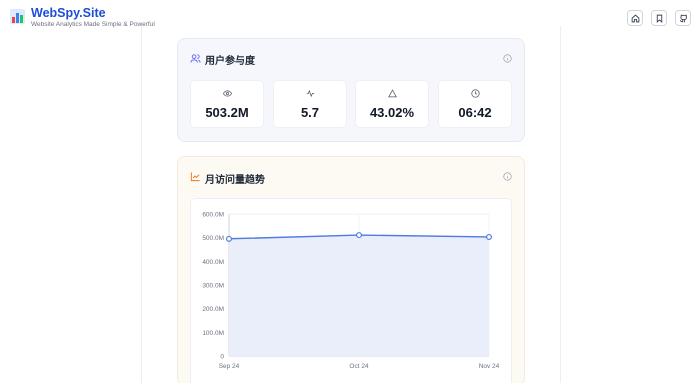 The width and height of the screenshot is (700, 383). Describe the element at coordinates (359, 366) in the screenshot. I see `x-tick-label: Oct 24` at that location.